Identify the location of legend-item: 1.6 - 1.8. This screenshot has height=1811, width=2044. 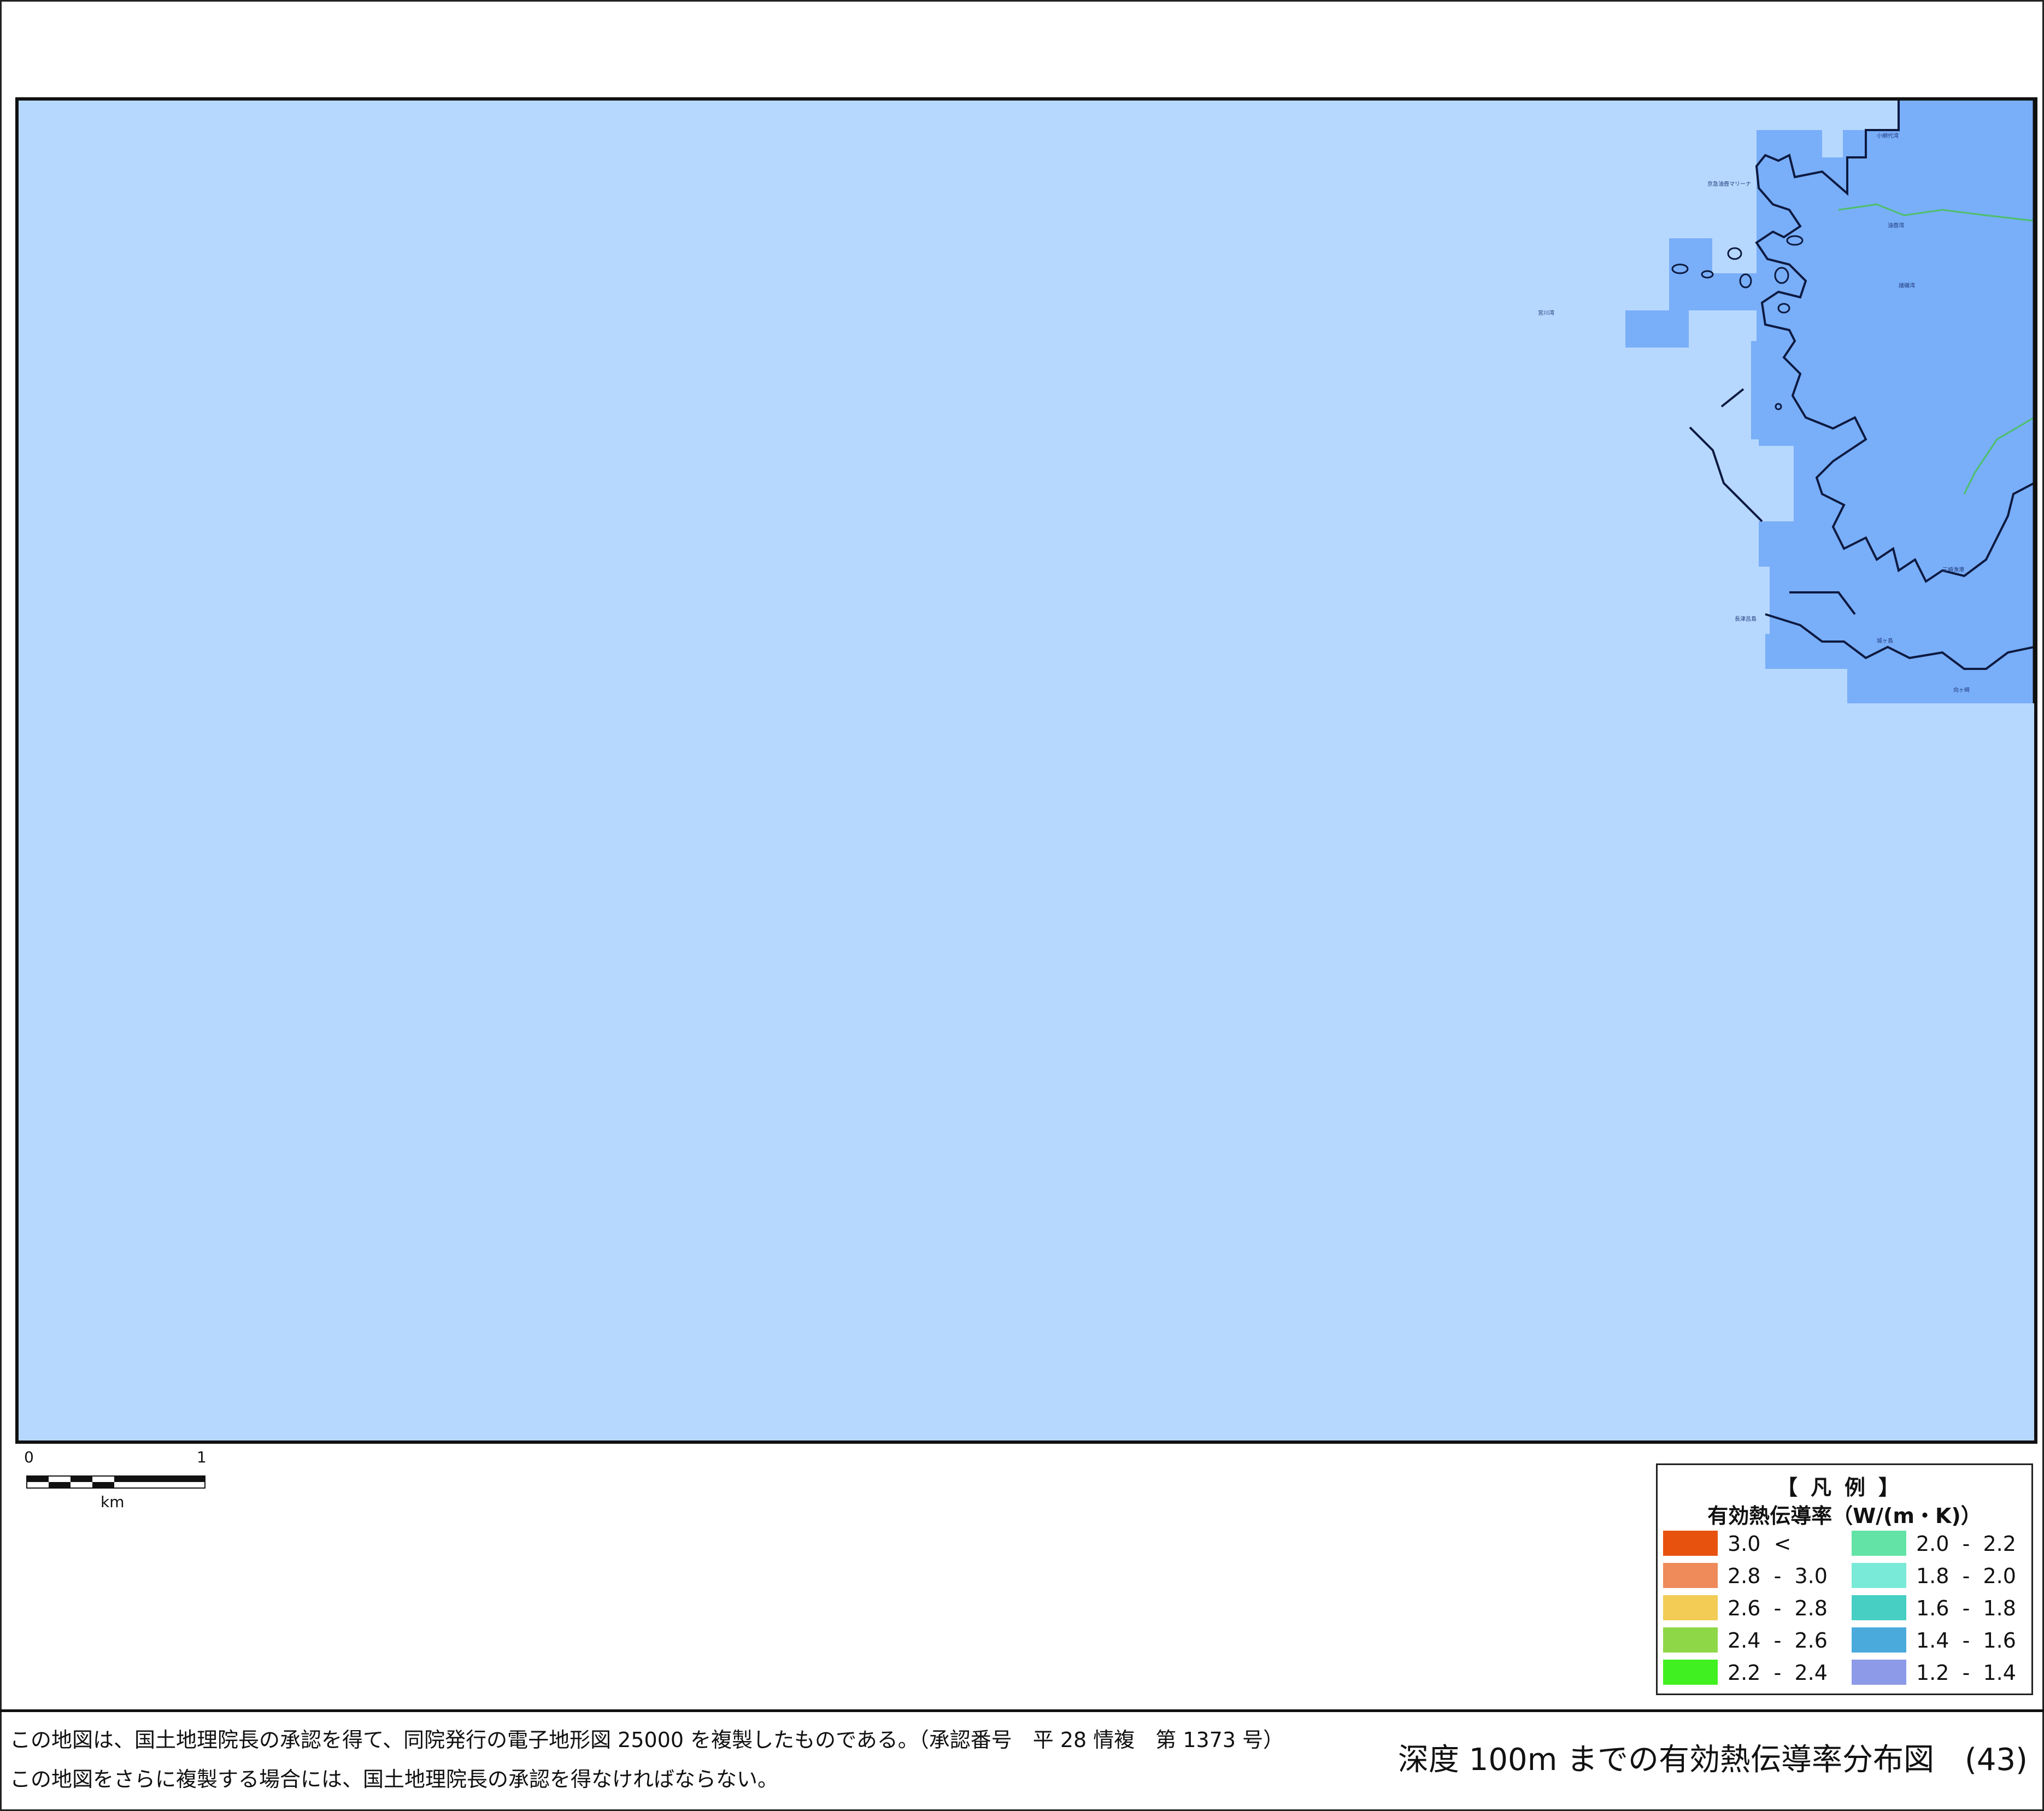
(1939, 1607).